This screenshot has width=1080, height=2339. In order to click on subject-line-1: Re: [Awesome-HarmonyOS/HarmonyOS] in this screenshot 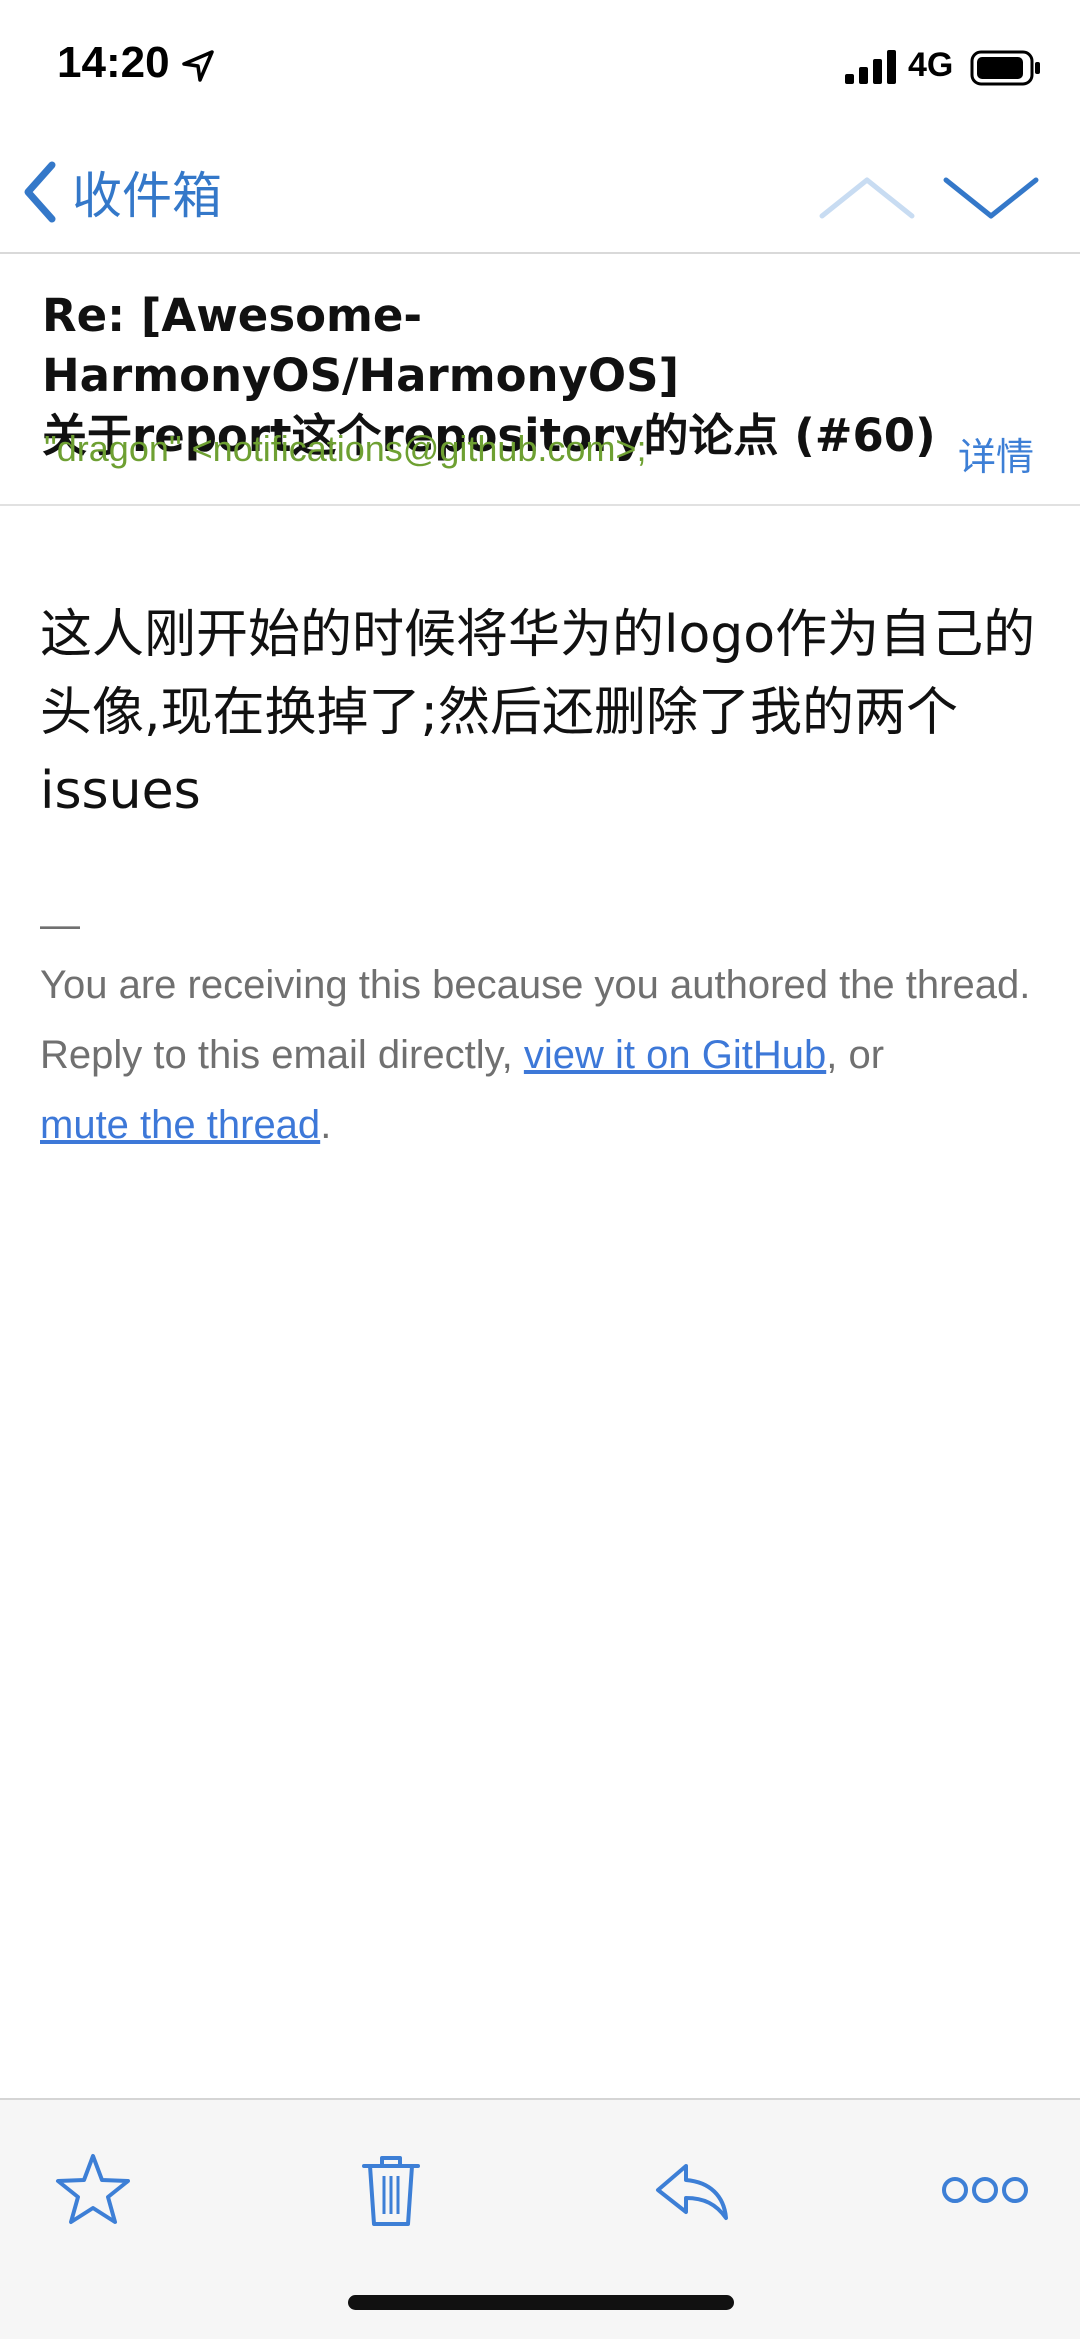, I will do `click(361, 345)`.